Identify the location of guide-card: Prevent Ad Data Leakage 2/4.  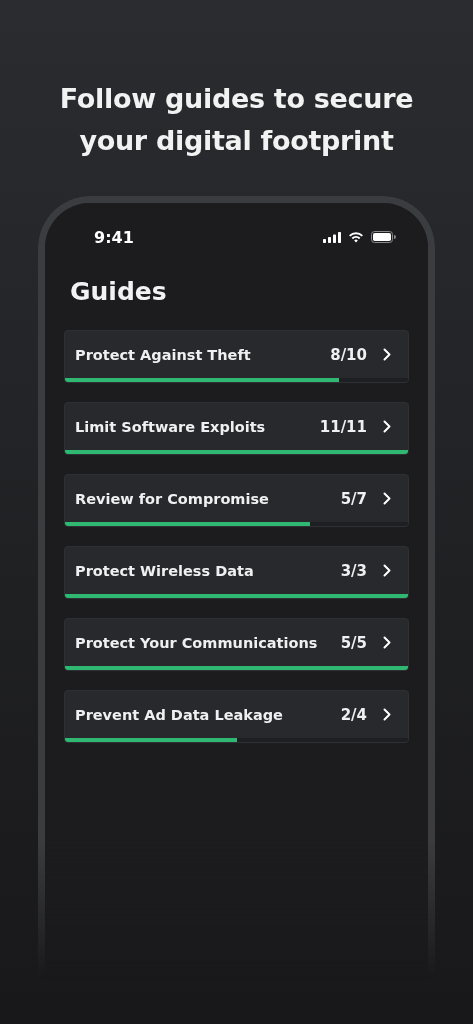
(236, 716).